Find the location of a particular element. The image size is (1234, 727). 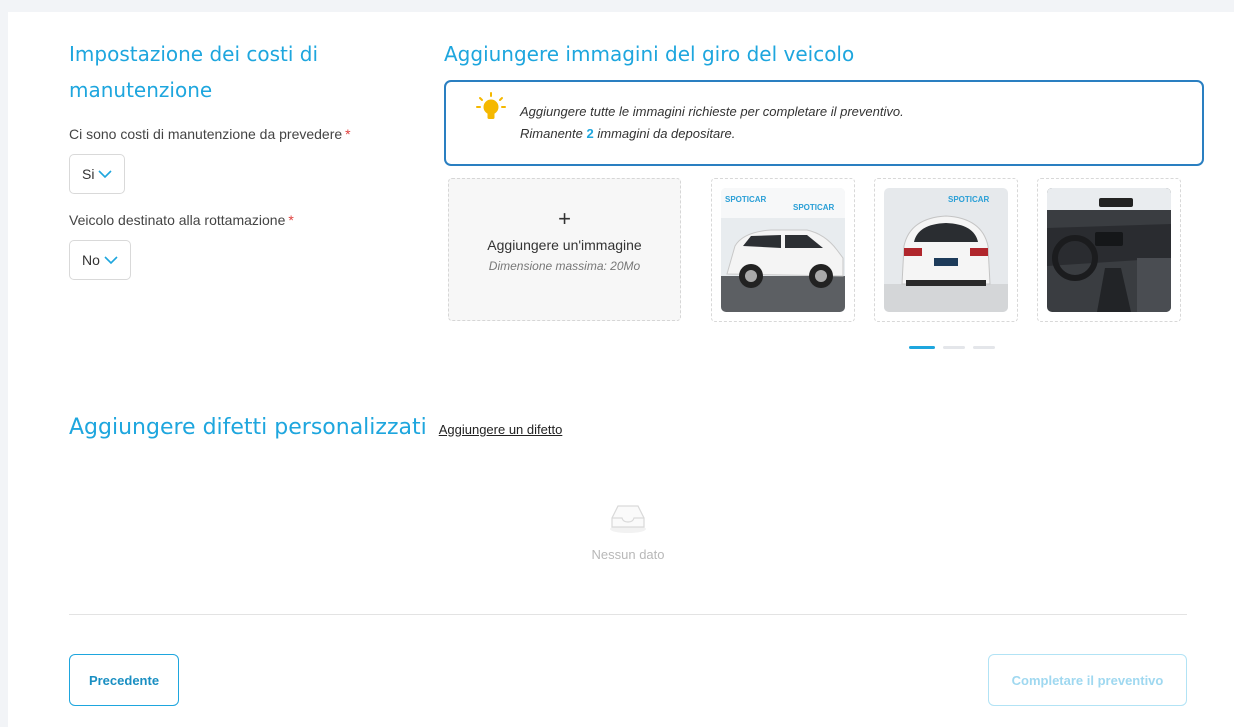

car-rear-image: SPOTICAR is located at coordinates (946, 250).